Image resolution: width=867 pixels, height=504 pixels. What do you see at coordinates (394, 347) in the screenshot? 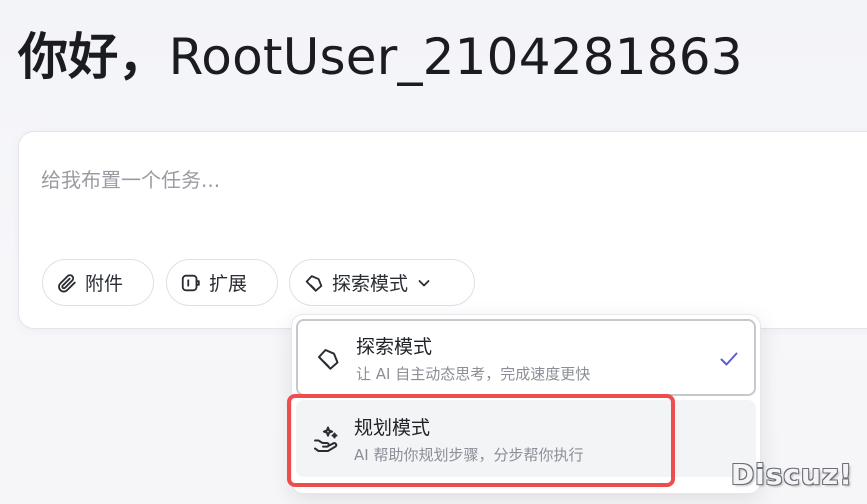
I see `mode-option-title: 探索模式` at bounding box center [394, 347].